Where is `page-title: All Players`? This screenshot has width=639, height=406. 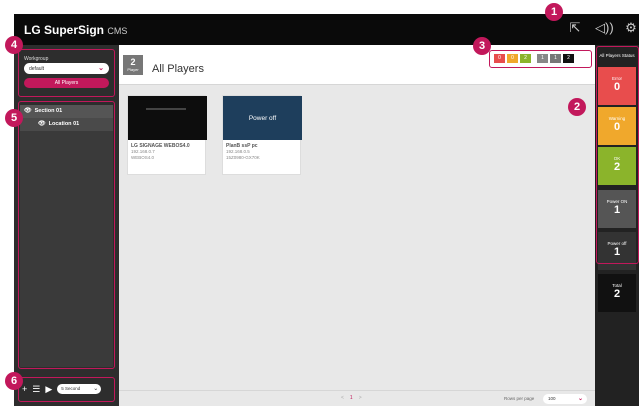 page-title: All Players is located at coordinates (178, 69).